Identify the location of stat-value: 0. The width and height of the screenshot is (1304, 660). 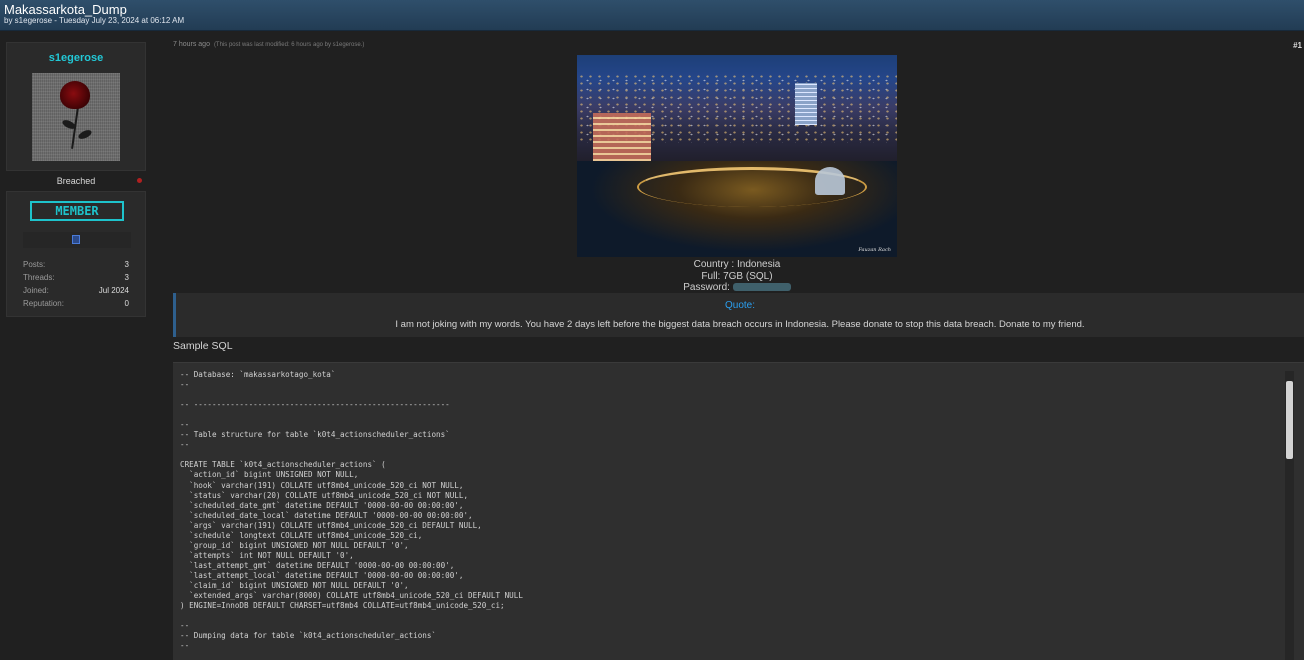
(126, 303).